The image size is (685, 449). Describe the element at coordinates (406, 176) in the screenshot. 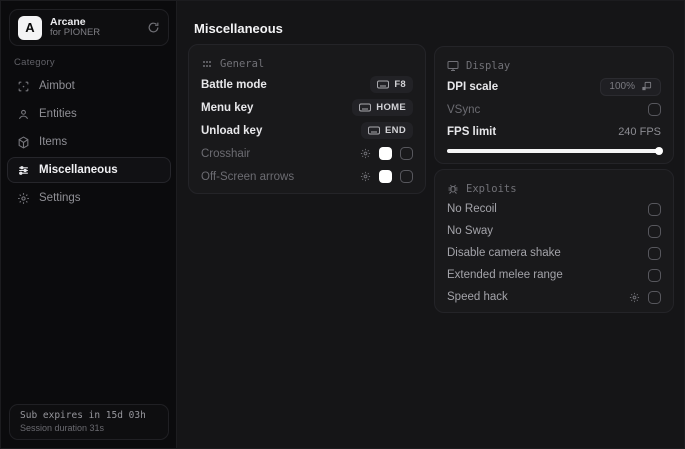

I see `offscreen-arrows-checkbox` at that location.